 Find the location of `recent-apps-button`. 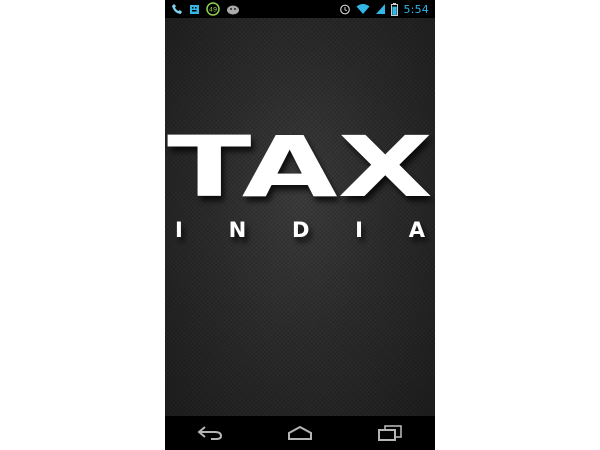

recent-apps-button is located at coordinates (390, 433).